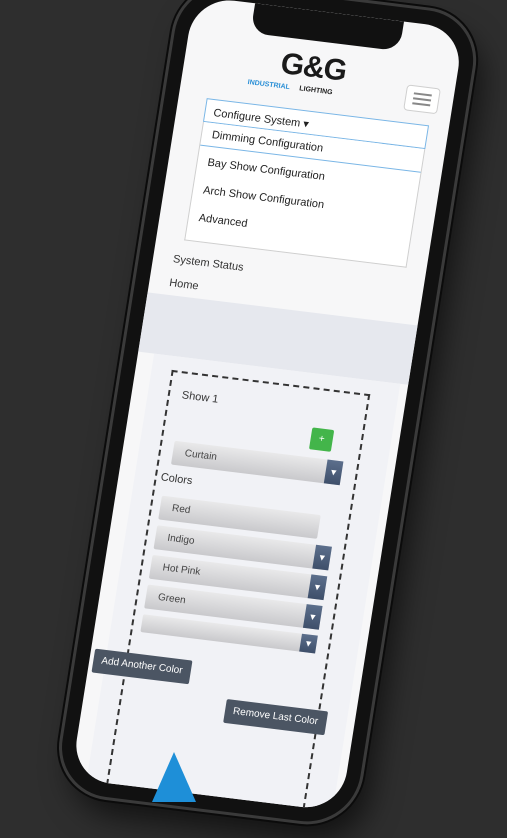 This screenshot has width=507, height=838. What do you see at coordinates (321, 439) in the screenshot?
I see `add-show-button: +` at bounding box center [321, 439].